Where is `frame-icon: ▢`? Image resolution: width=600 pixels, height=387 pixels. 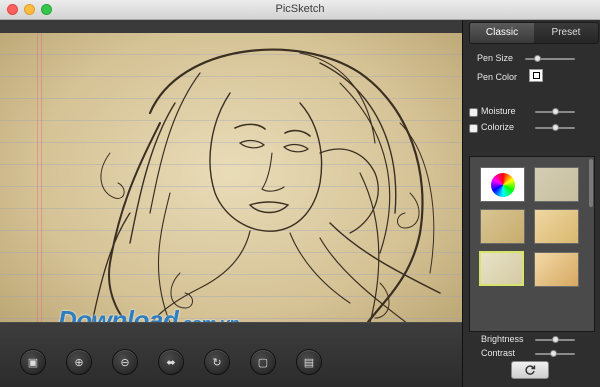
frame-icon: ▢ is located at coordinates (263, 362).